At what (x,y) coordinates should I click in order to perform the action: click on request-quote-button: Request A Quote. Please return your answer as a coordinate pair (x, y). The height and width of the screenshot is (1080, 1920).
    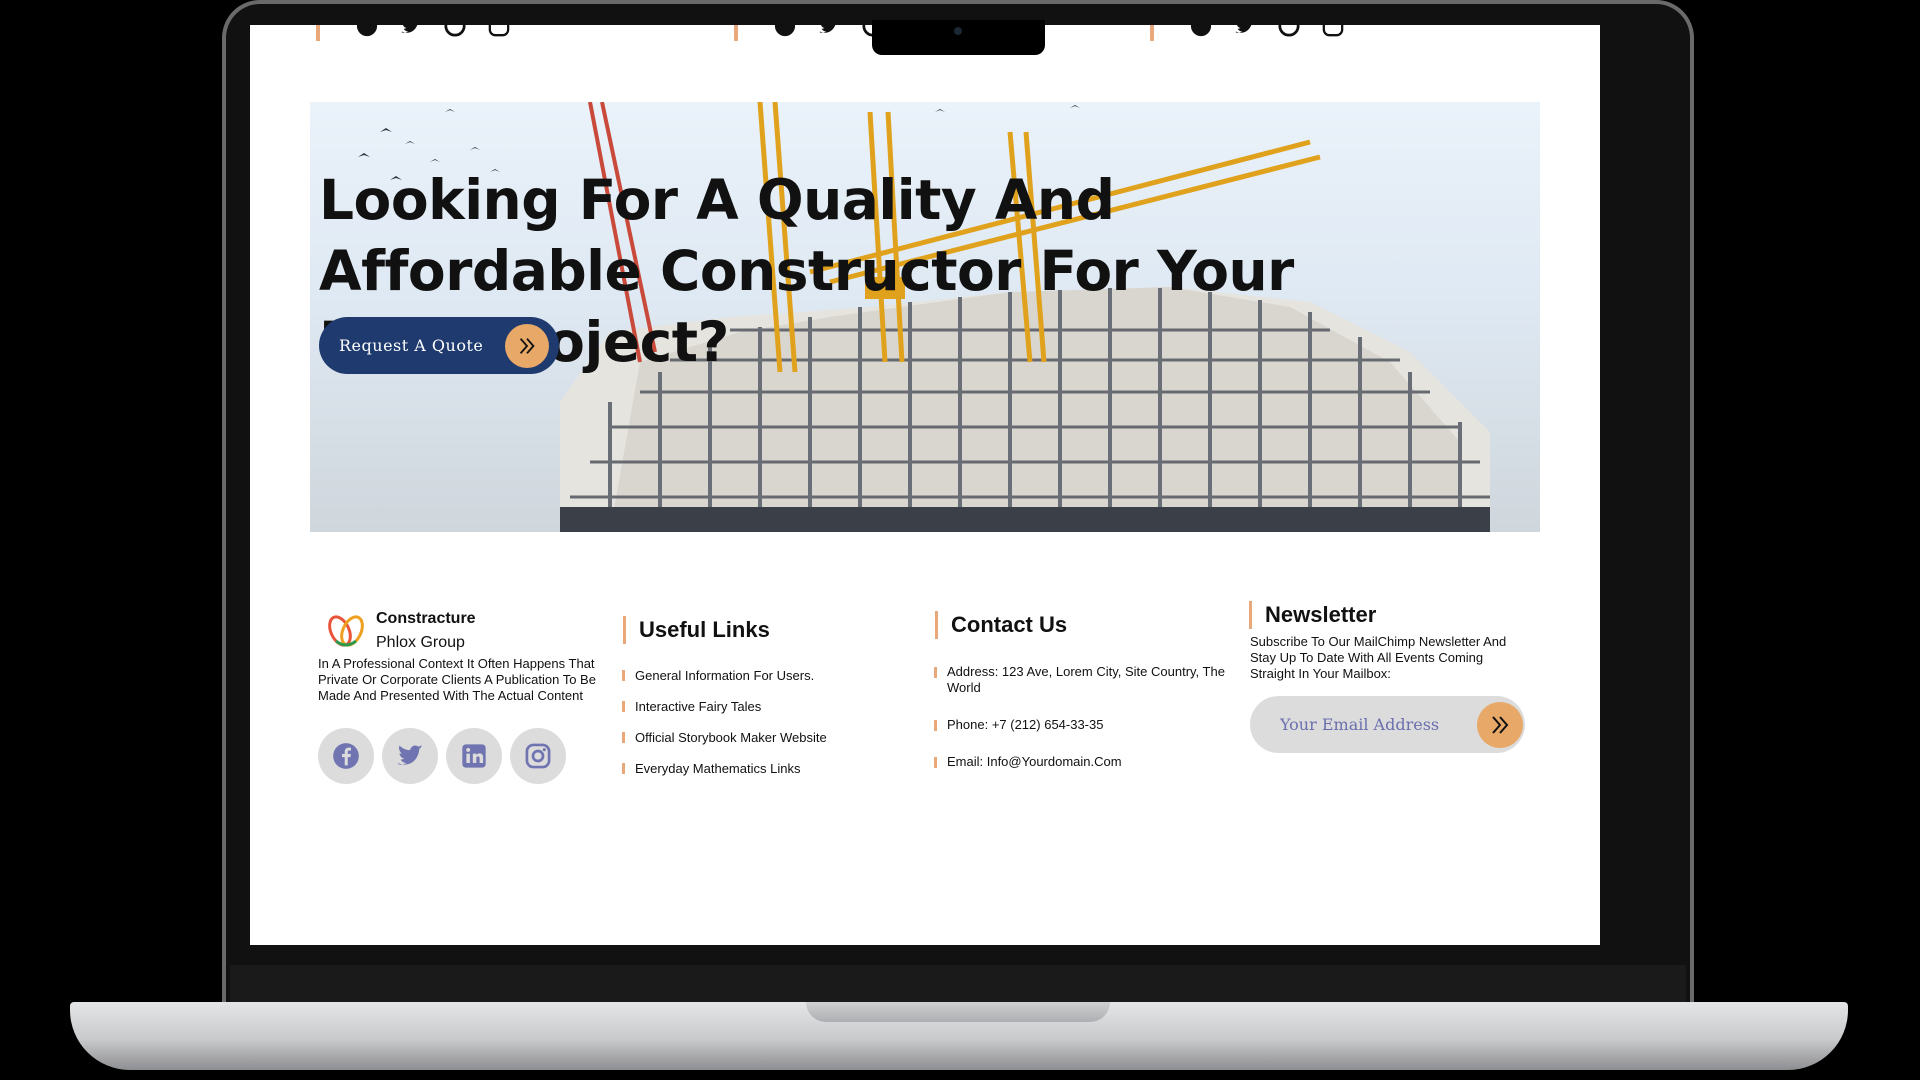
    Looking at the image, I should click on (439, 345).